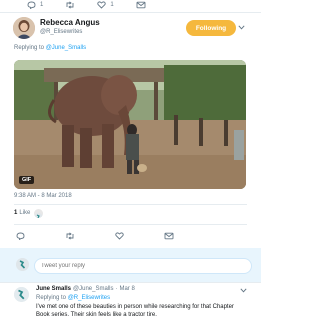 The height and width of the screenshot is (320, 320). What do you see at coordinates (93, 289) in the screenshot?
I see `reply-author-handle: @June_Smalls` at bounding box center [93, 289].